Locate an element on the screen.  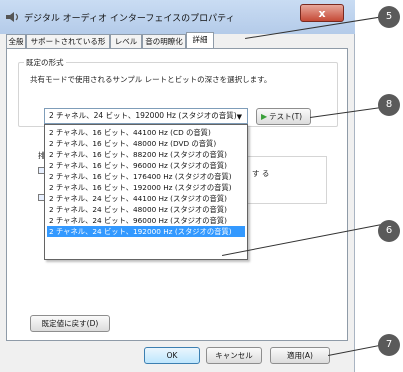
callout-marker-6: 6 is located at coordinates (389, 231).